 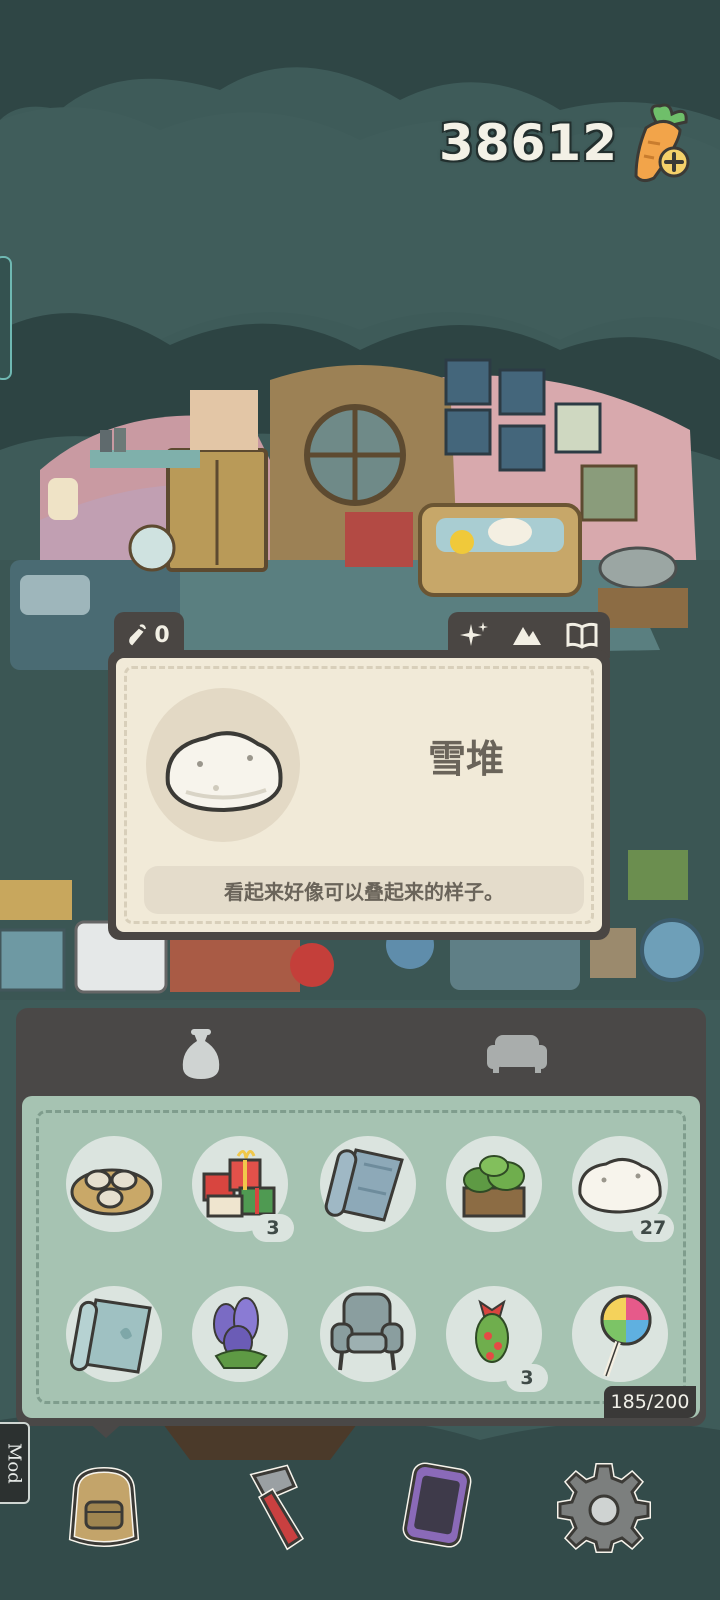 I want to click on item-description: 看起来好像可以叠起来的样子。, so click(x=364, y=890).